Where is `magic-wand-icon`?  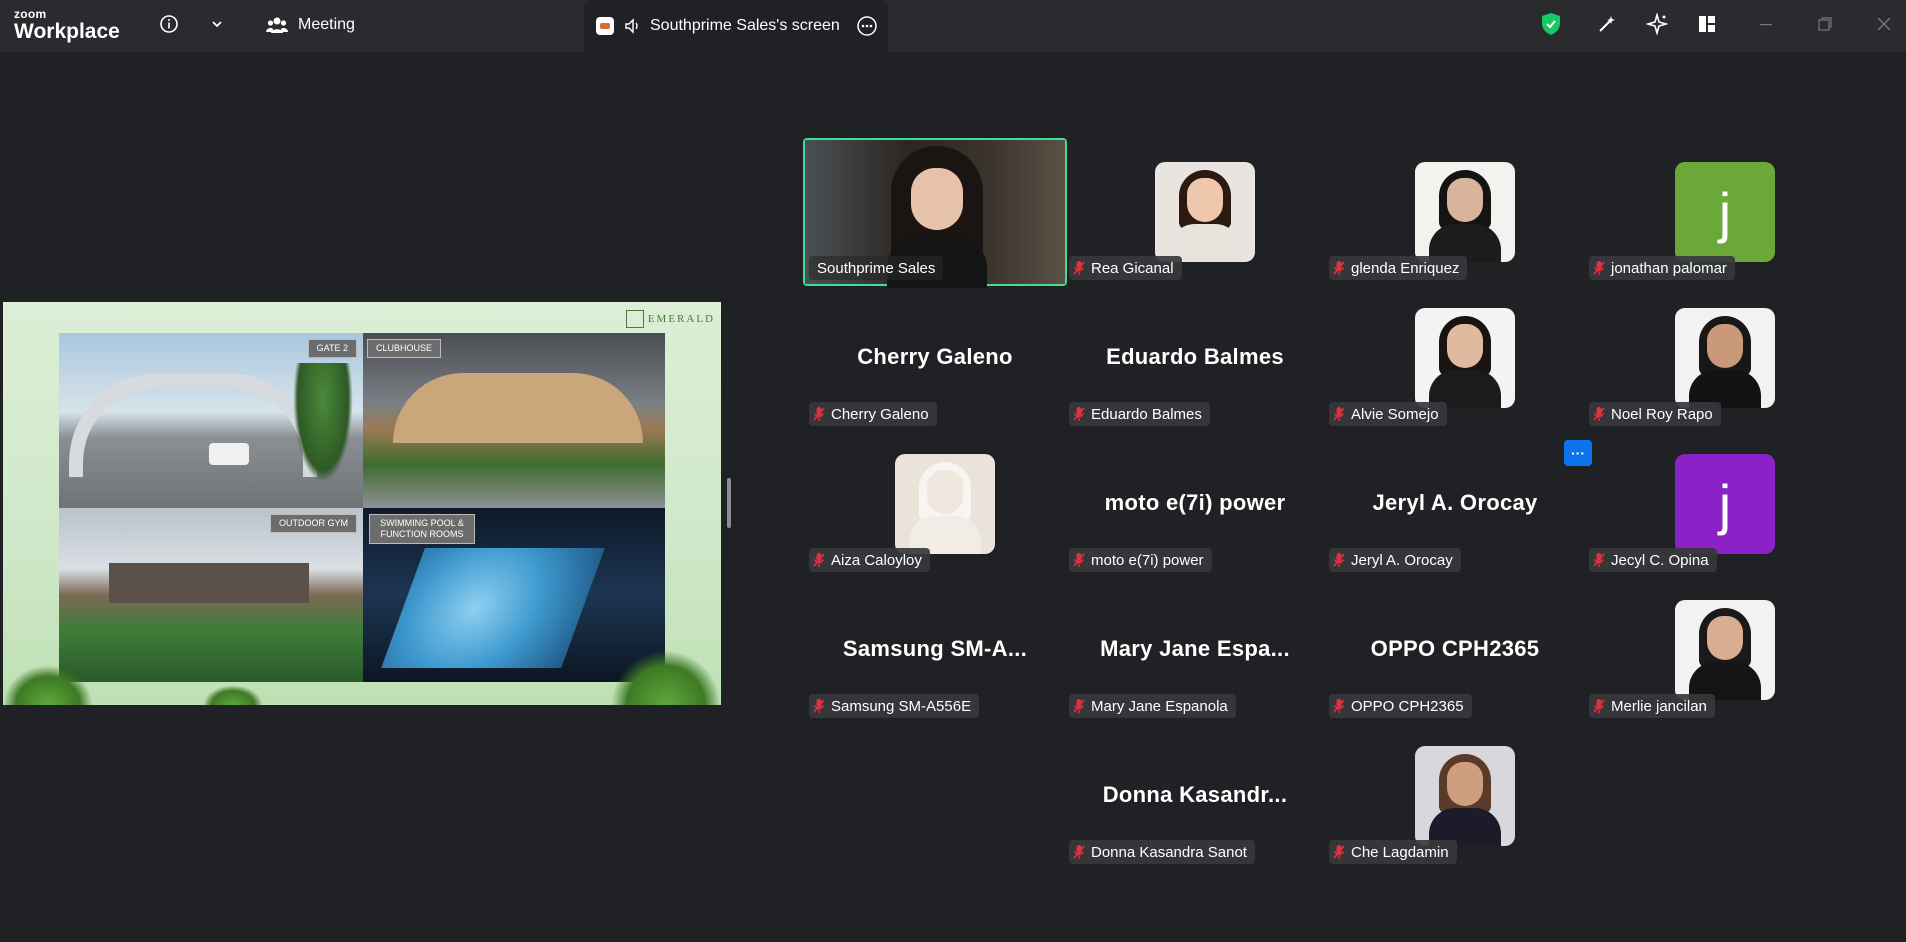 magic-wand-icon is located at coordinates (1607, 24).